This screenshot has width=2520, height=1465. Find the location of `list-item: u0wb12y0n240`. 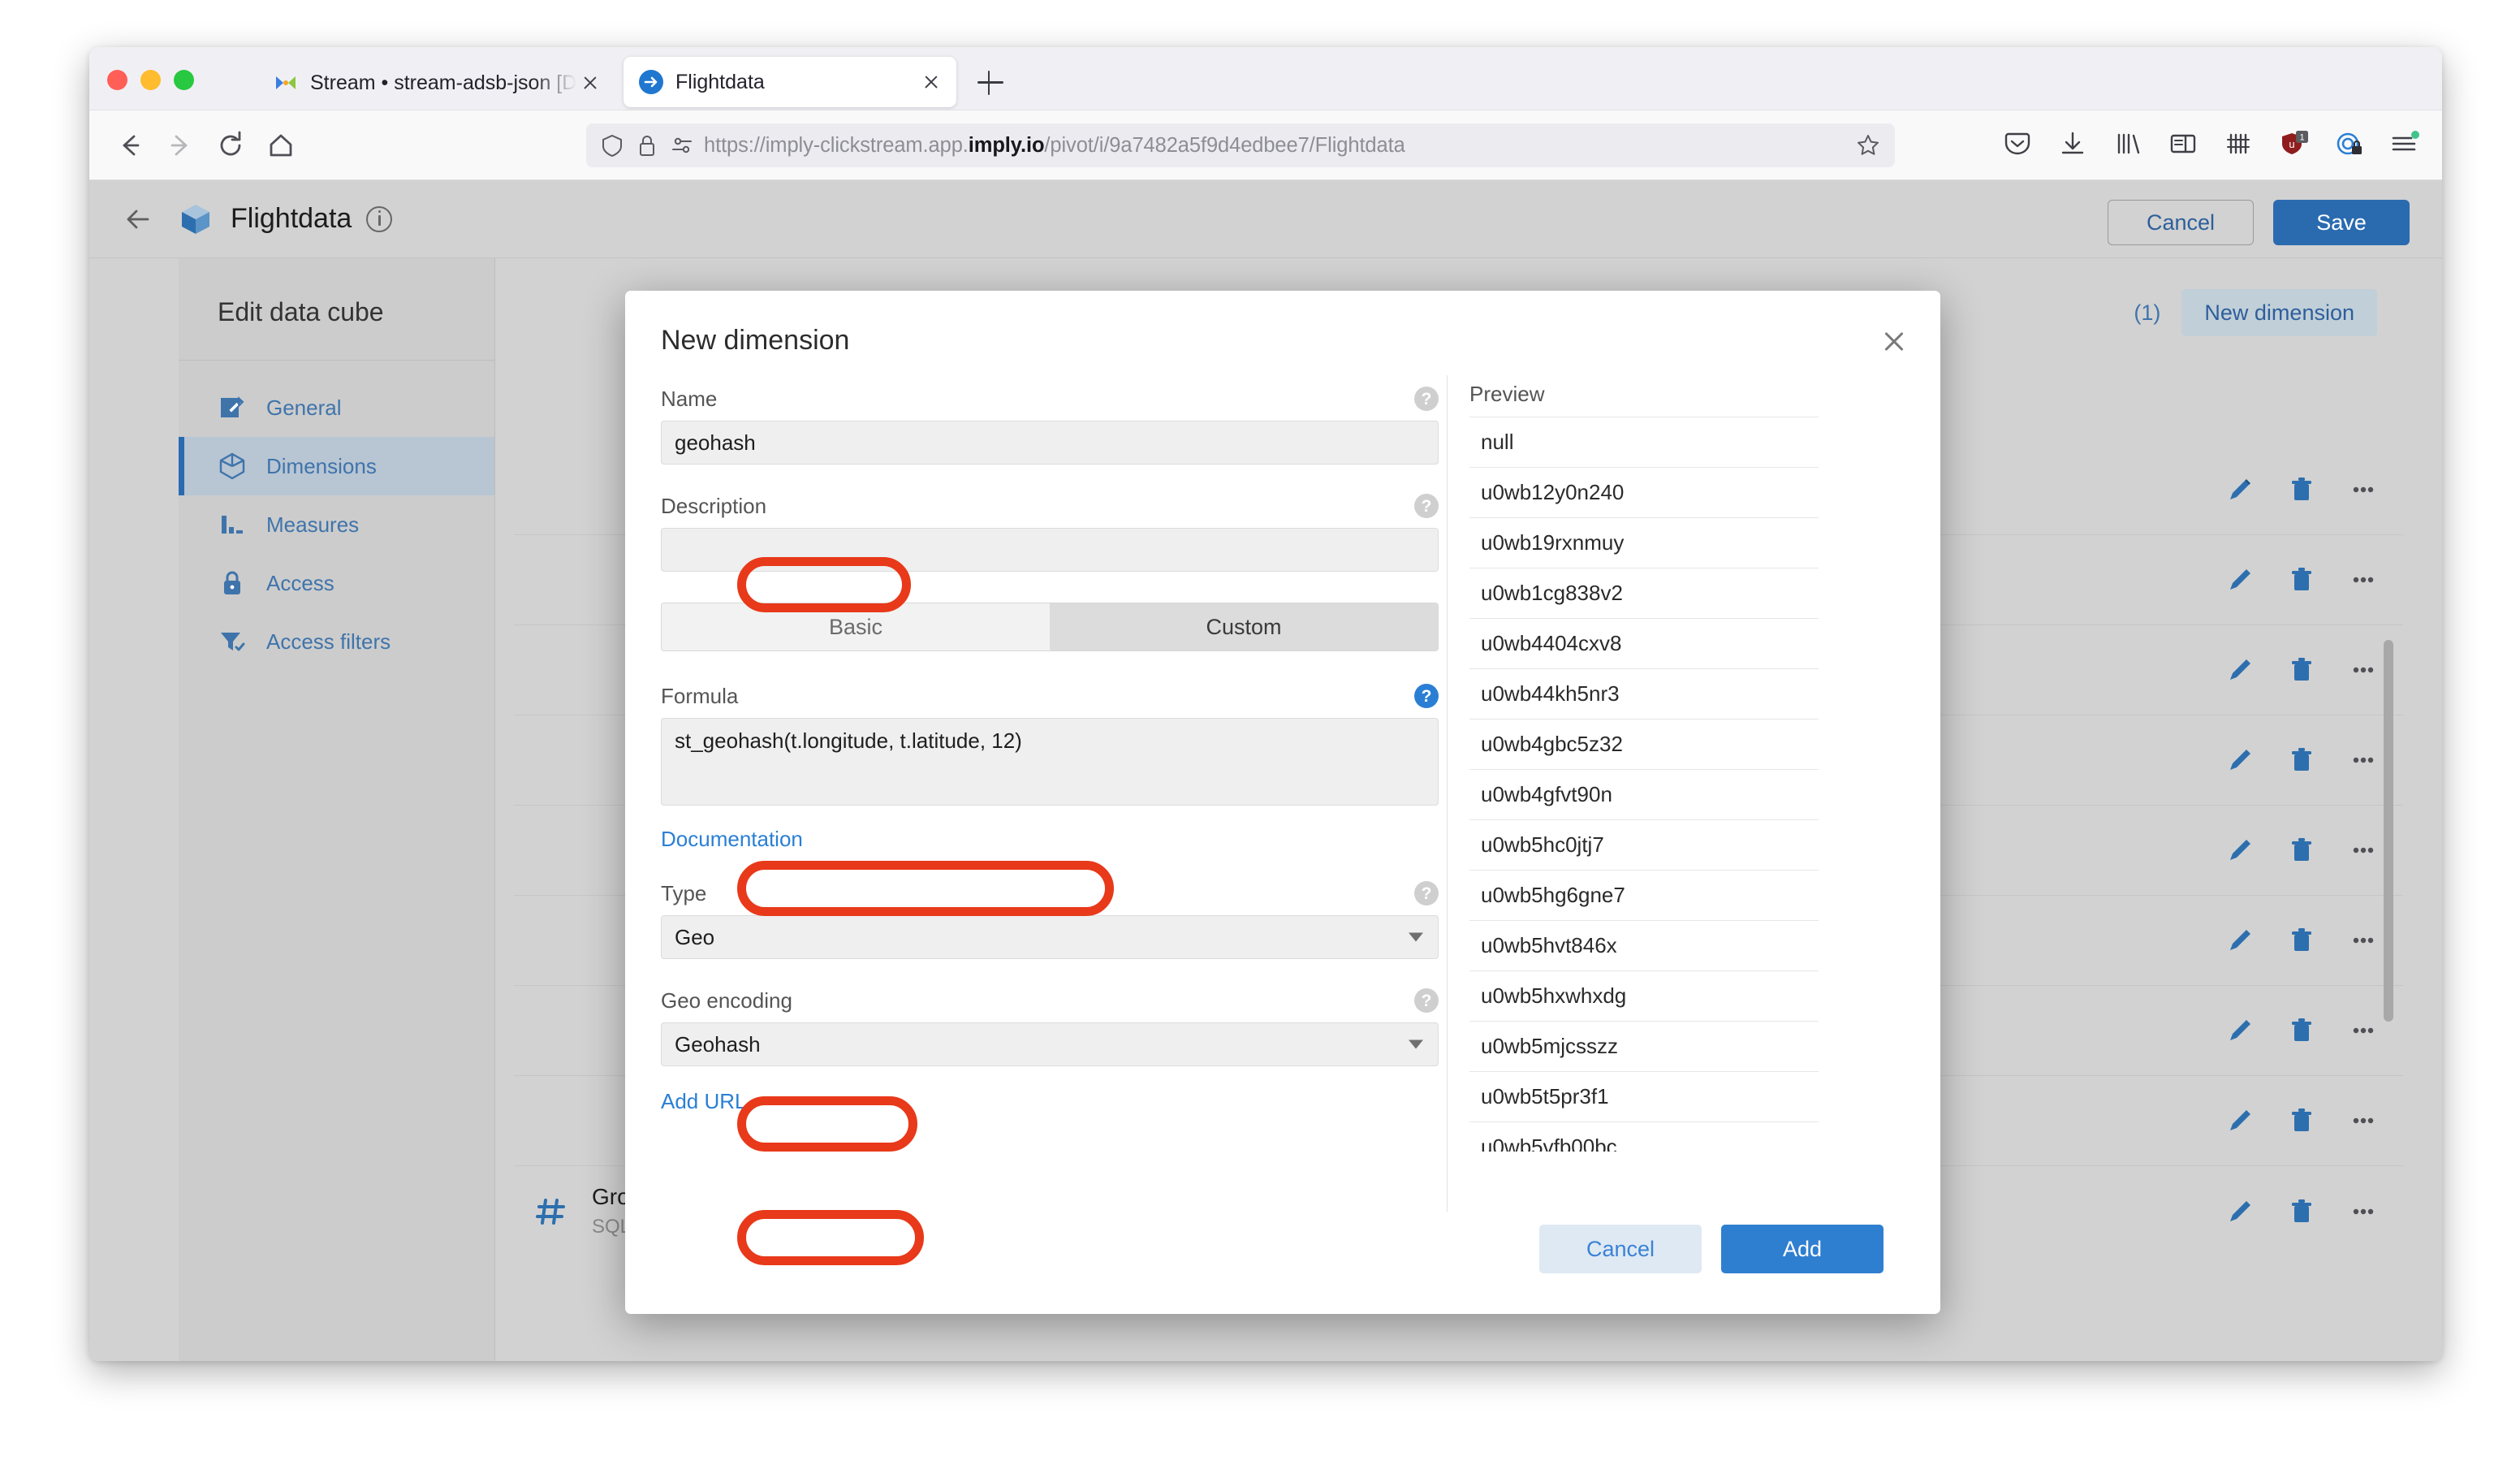

list-item: u0wb12y0n240 is located at coordinates (1644, 493).